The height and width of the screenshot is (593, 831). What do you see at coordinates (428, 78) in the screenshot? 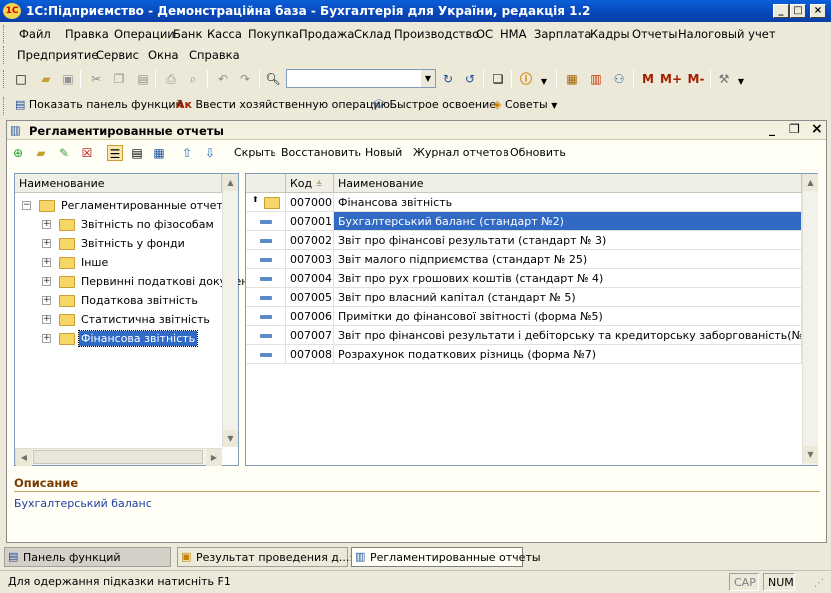
I see `chevron-down-icon: ▼` at bounding box center [428, 78].